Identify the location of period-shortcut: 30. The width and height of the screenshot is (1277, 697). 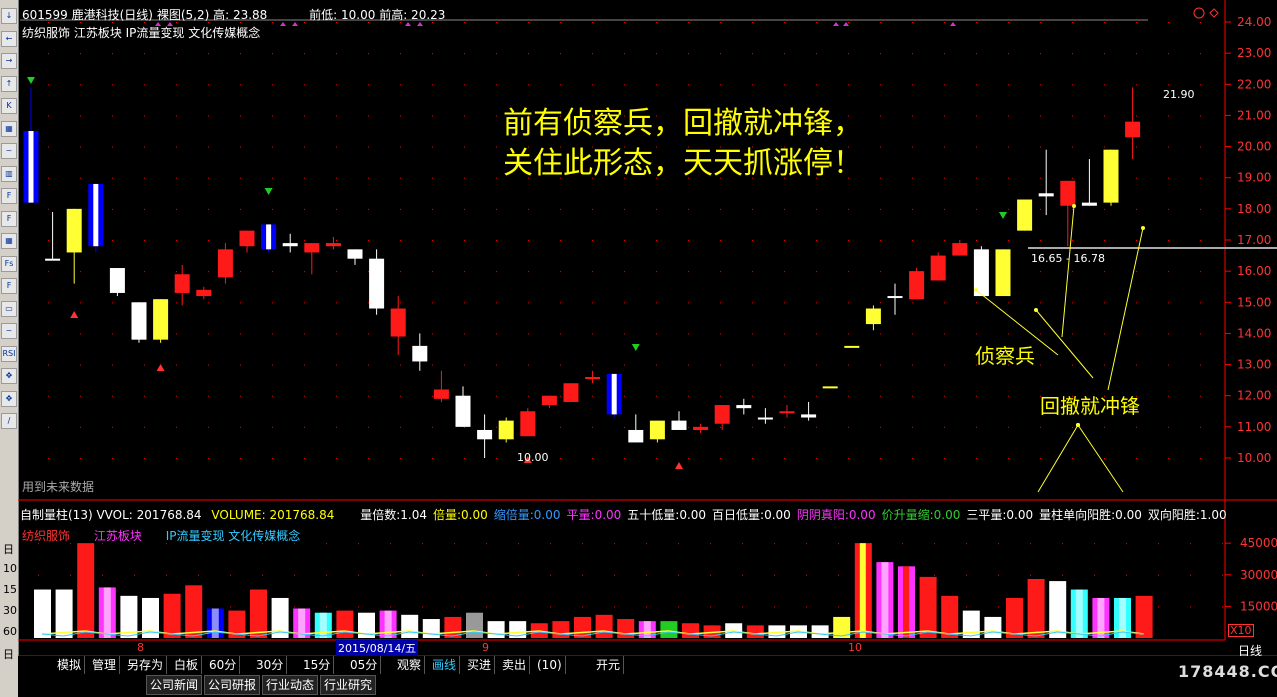
(10, 610).